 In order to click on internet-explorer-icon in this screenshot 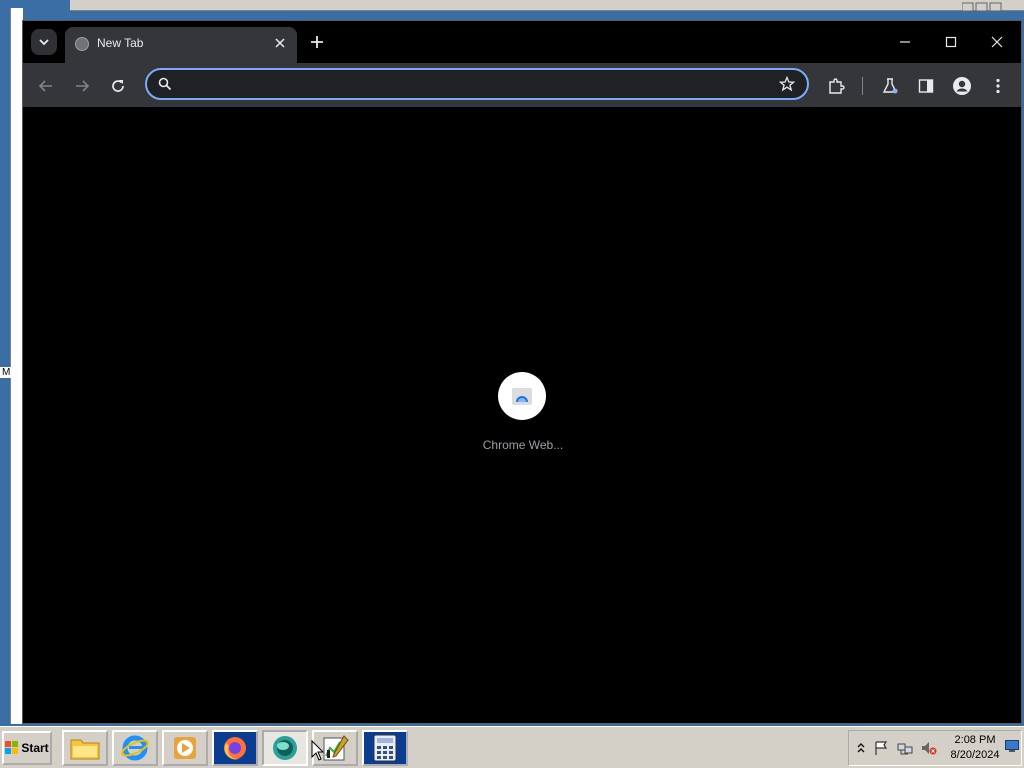, I will do `click(135, 748)`.